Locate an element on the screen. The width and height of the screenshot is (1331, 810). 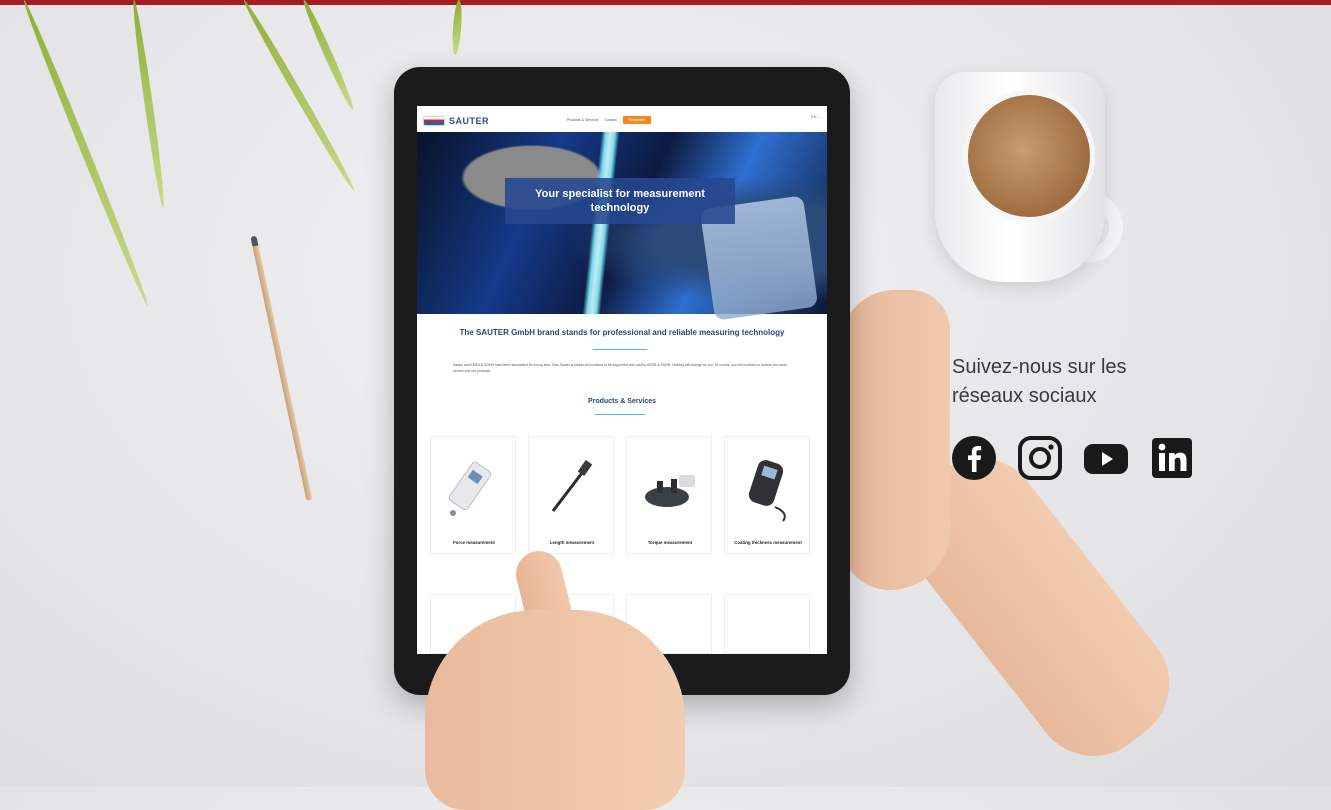
product-card-force: Force measurement is located at coordinates (473, 495).